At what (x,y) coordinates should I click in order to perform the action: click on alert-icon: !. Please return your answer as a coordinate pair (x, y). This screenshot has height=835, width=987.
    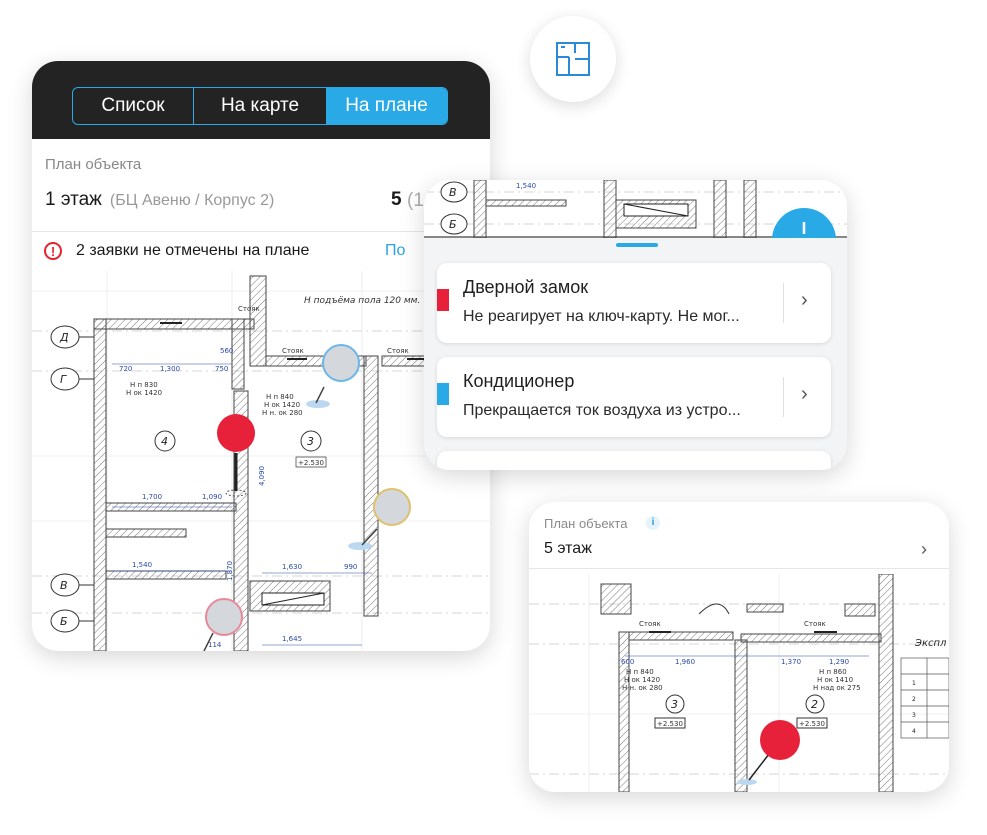
    Looking at the image, I should click on (53, 251).